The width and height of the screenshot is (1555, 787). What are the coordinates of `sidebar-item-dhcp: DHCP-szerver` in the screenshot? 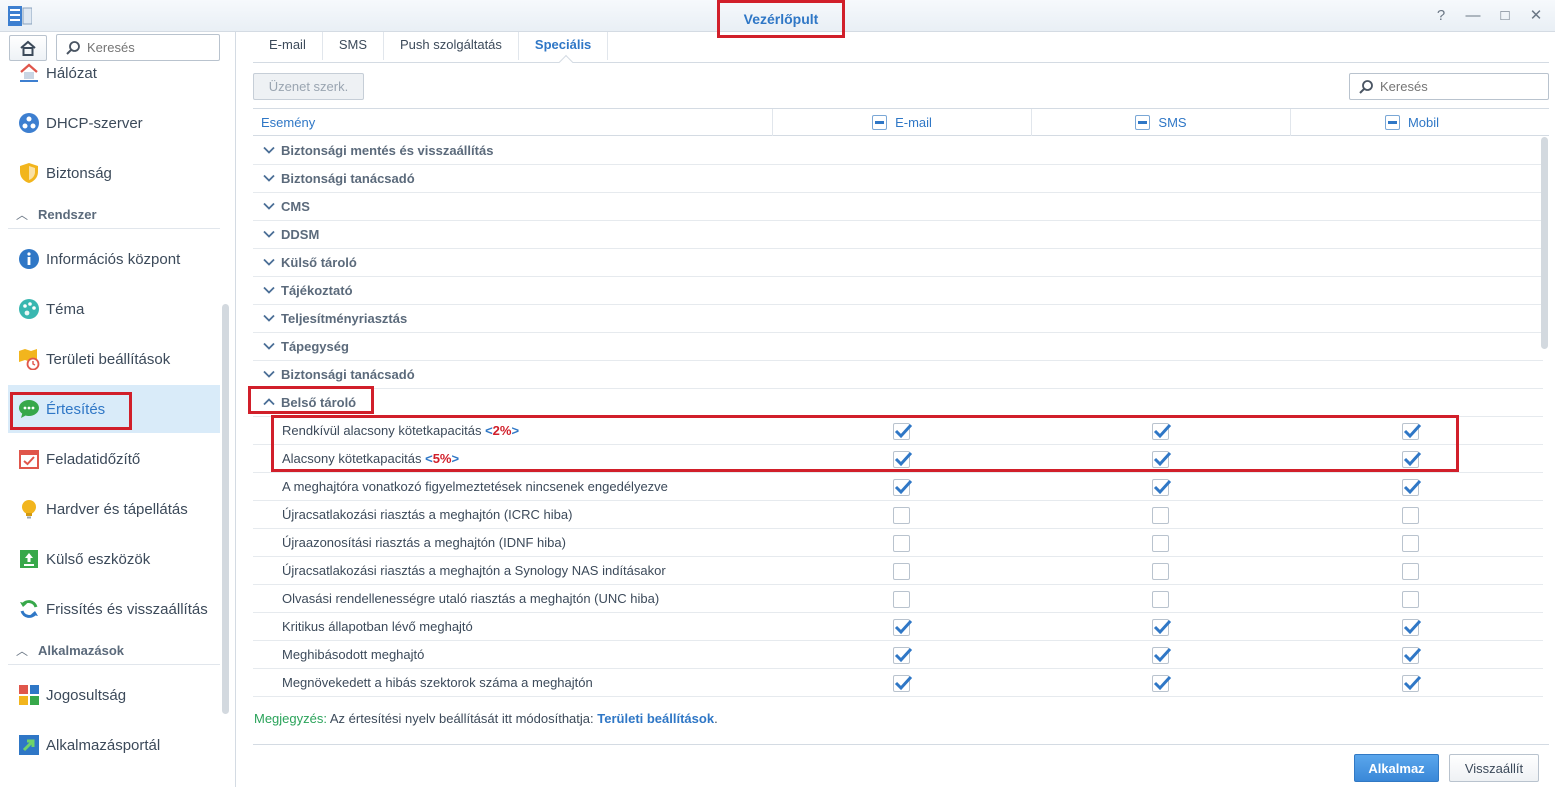 It's located at (114, 123).